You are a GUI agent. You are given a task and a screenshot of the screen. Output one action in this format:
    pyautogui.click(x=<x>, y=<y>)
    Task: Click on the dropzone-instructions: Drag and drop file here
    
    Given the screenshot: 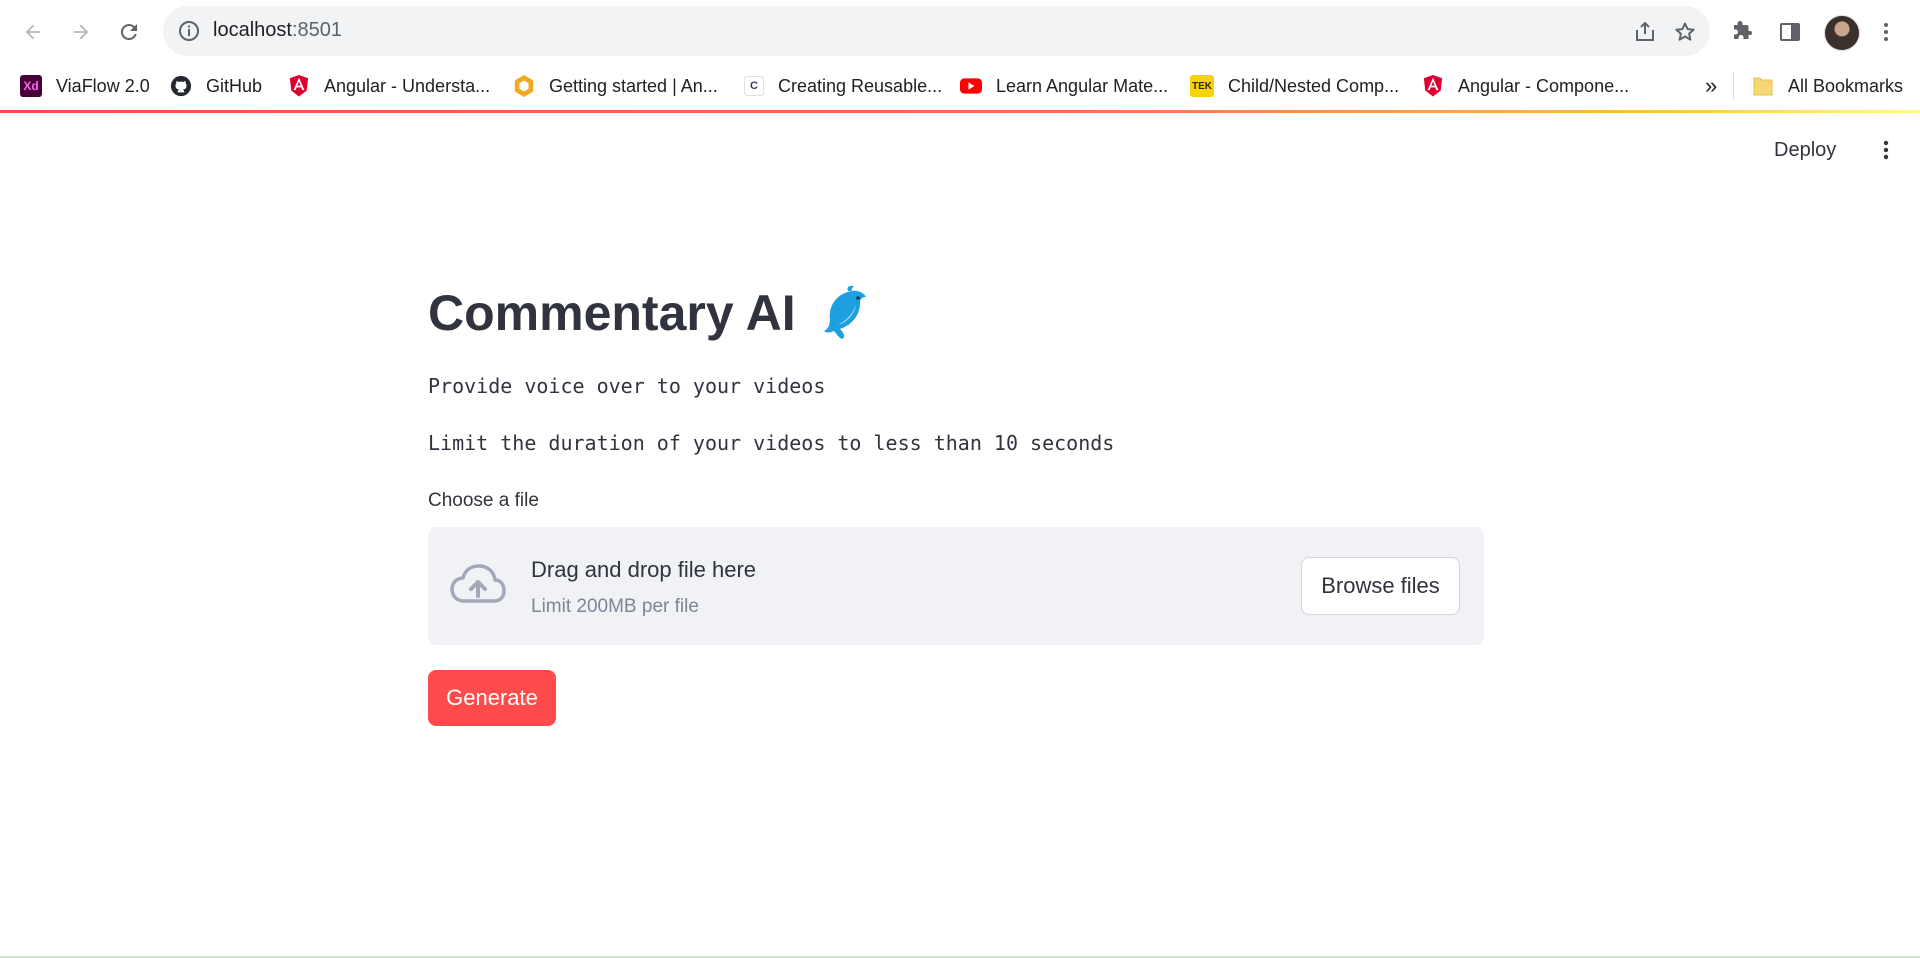 What is the action you would take?
    pyautogui.click(x=644, y=569)
    